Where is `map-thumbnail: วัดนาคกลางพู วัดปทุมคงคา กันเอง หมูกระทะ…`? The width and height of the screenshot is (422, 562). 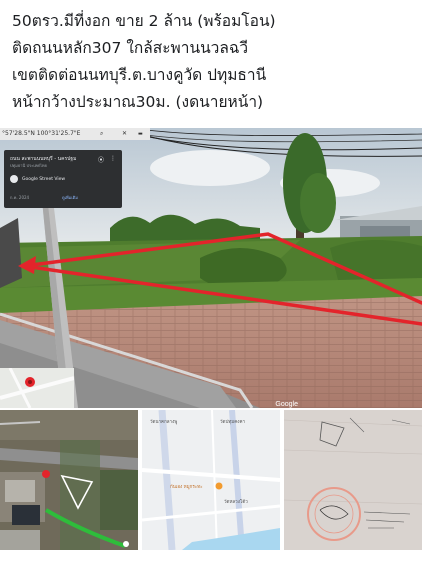 map-thumbnail: วัดนาคกลางพู วัดปทุมคงคา กันเอง หมูกระทะ… is located at coordinates (211, 480).